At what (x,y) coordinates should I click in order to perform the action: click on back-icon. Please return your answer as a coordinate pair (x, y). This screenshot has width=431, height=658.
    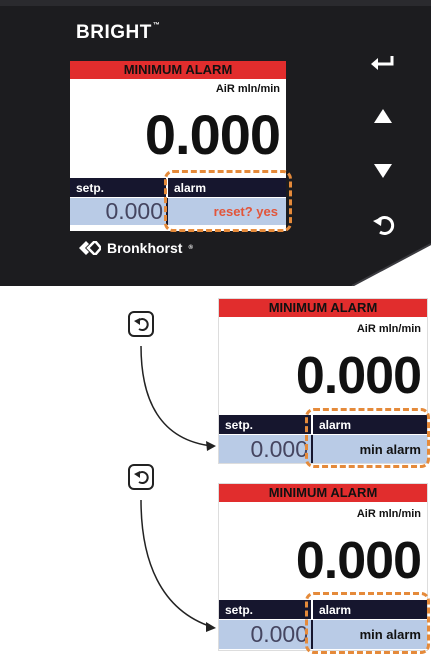
    Looking at the image, I should click on (141, 478).